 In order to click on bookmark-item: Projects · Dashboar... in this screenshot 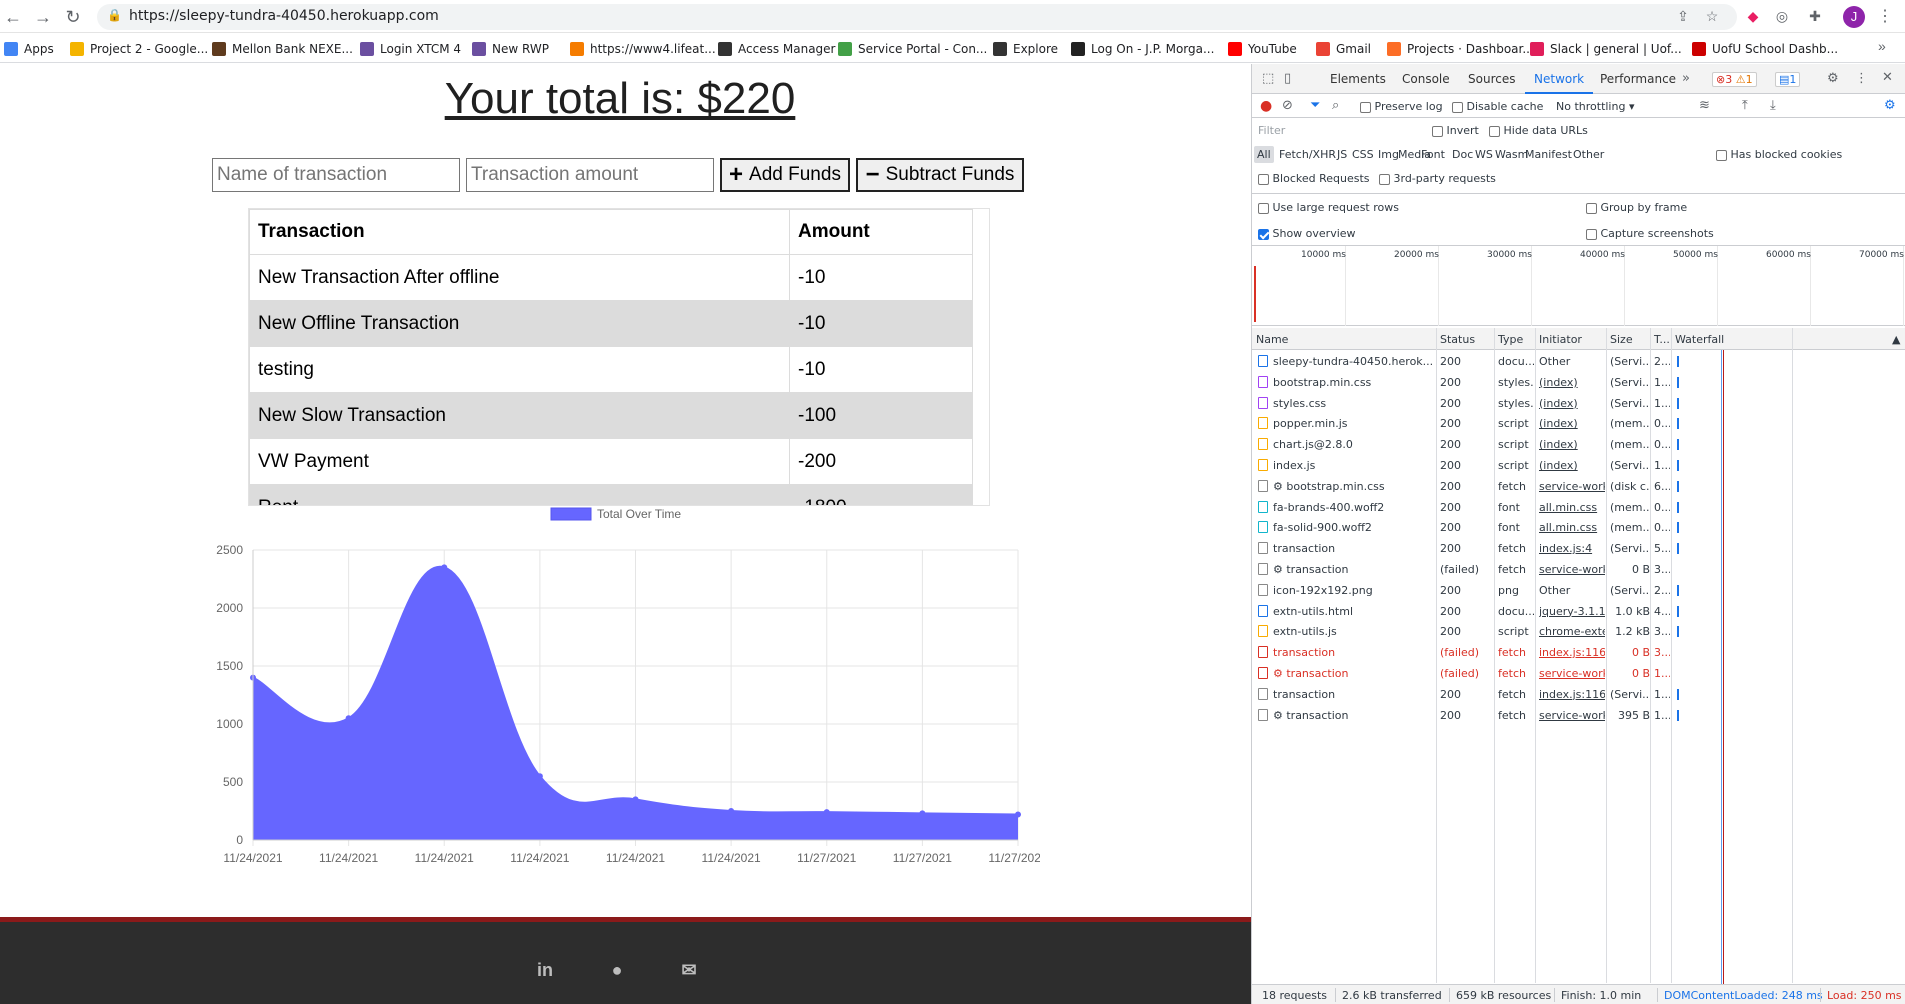, I will do `click(1460, 48)`.